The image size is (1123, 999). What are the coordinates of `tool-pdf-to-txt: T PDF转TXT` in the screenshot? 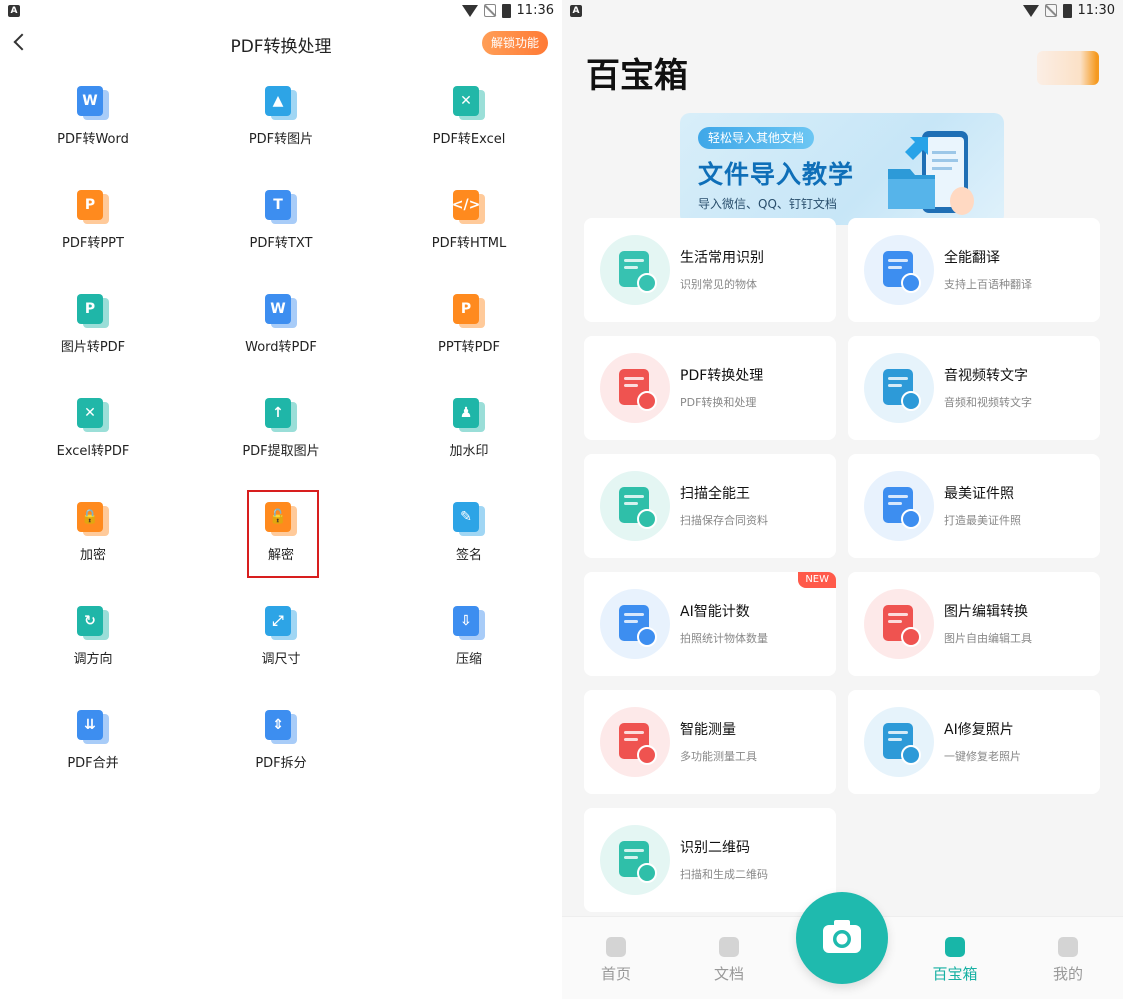 It's located at (281, 216).